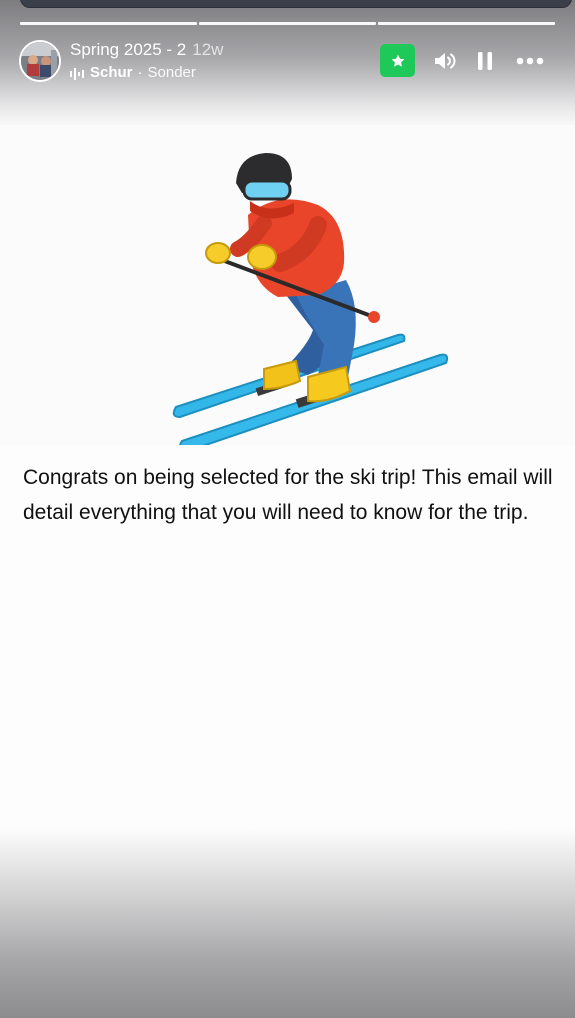 The width and height of the screenshot is (575, 1018). I want to click on music-artist: Schur, so click(111, 72).